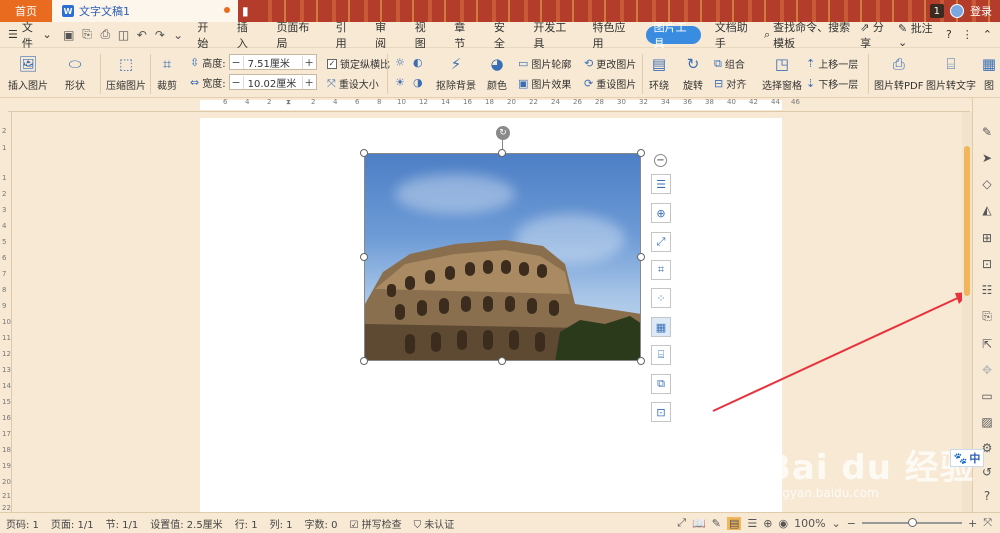  What do you see at coordinates (122, 523) in the screenshot?
I see `status-section: 节: 1/1` at bounding box center [122, 523].